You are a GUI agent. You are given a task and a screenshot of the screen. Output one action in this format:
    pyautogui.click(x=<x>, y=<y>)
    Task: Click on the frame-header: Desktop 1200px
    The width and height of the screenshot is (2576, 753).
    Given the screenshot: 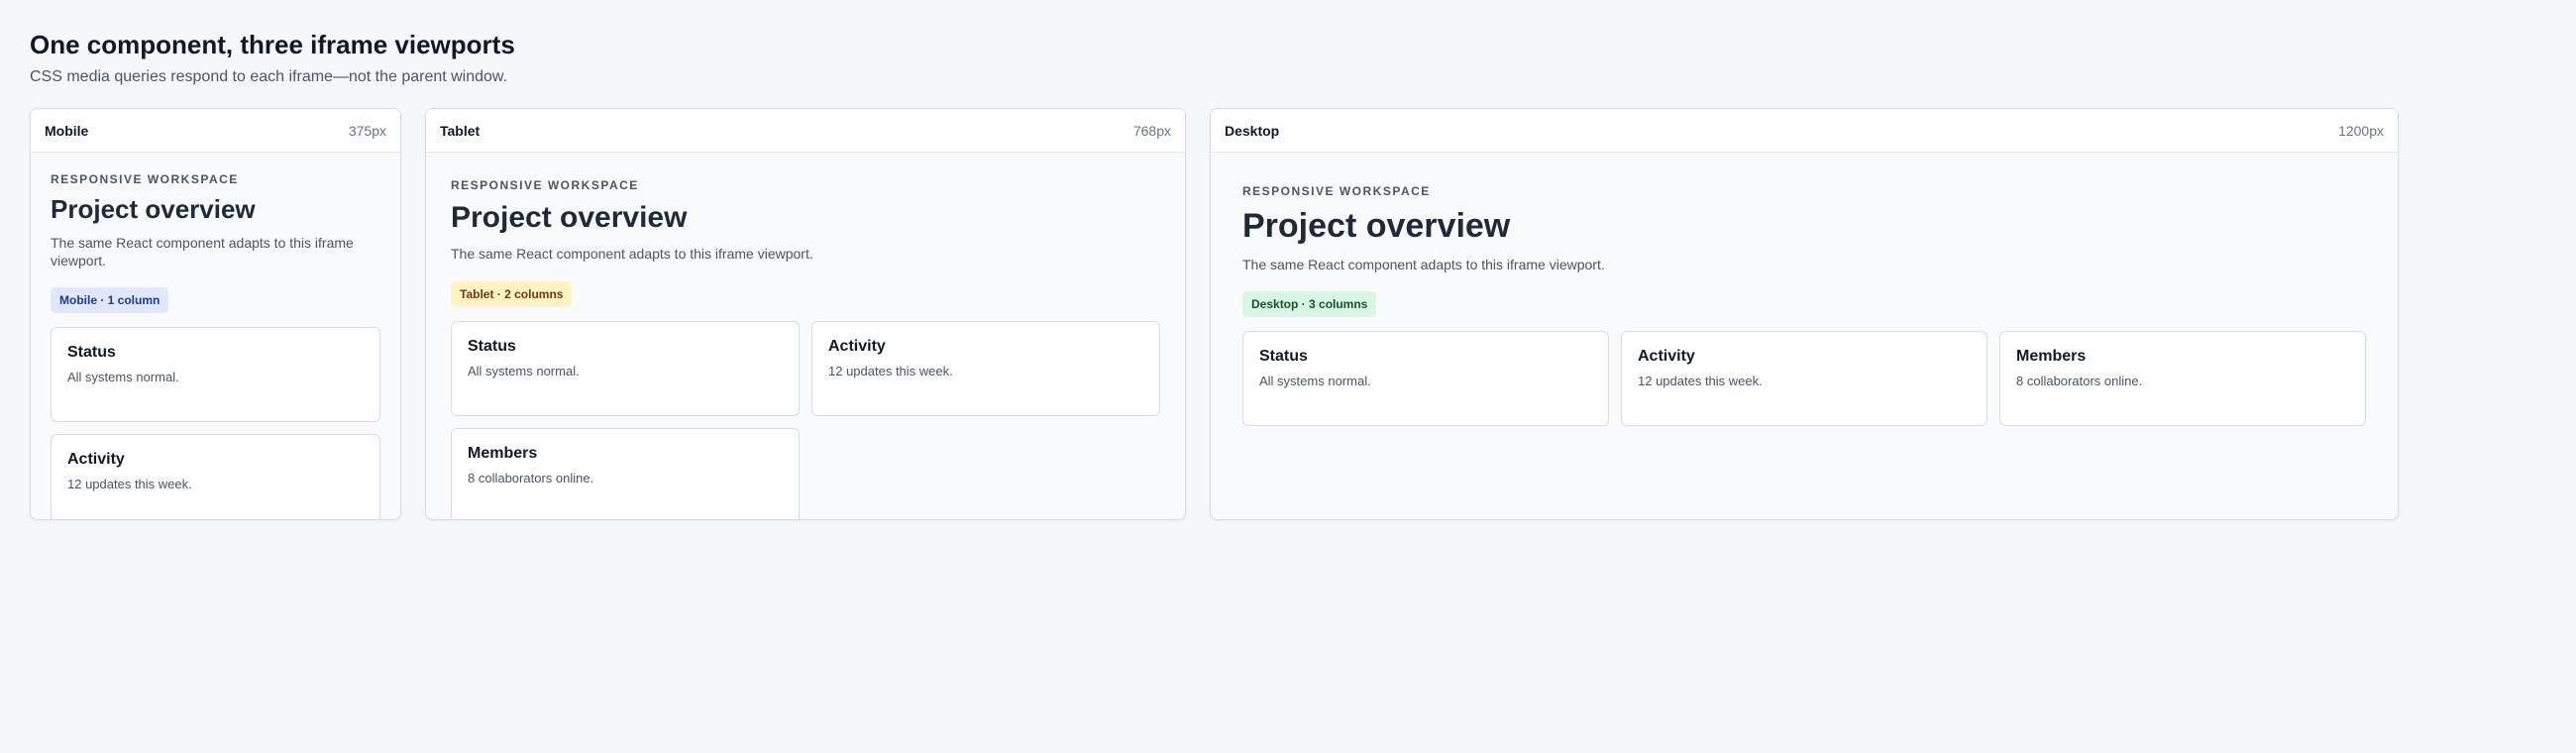 What is the action you would take?
    pyautogui.click(x=1804, y=131)
    